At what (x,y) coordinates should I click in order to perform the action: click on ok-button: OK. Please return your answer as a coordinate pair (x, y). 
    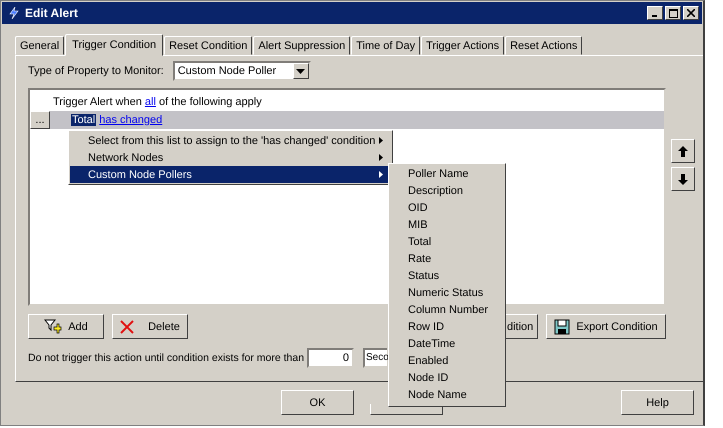
    Looking at the image, I should click on (317, 402).